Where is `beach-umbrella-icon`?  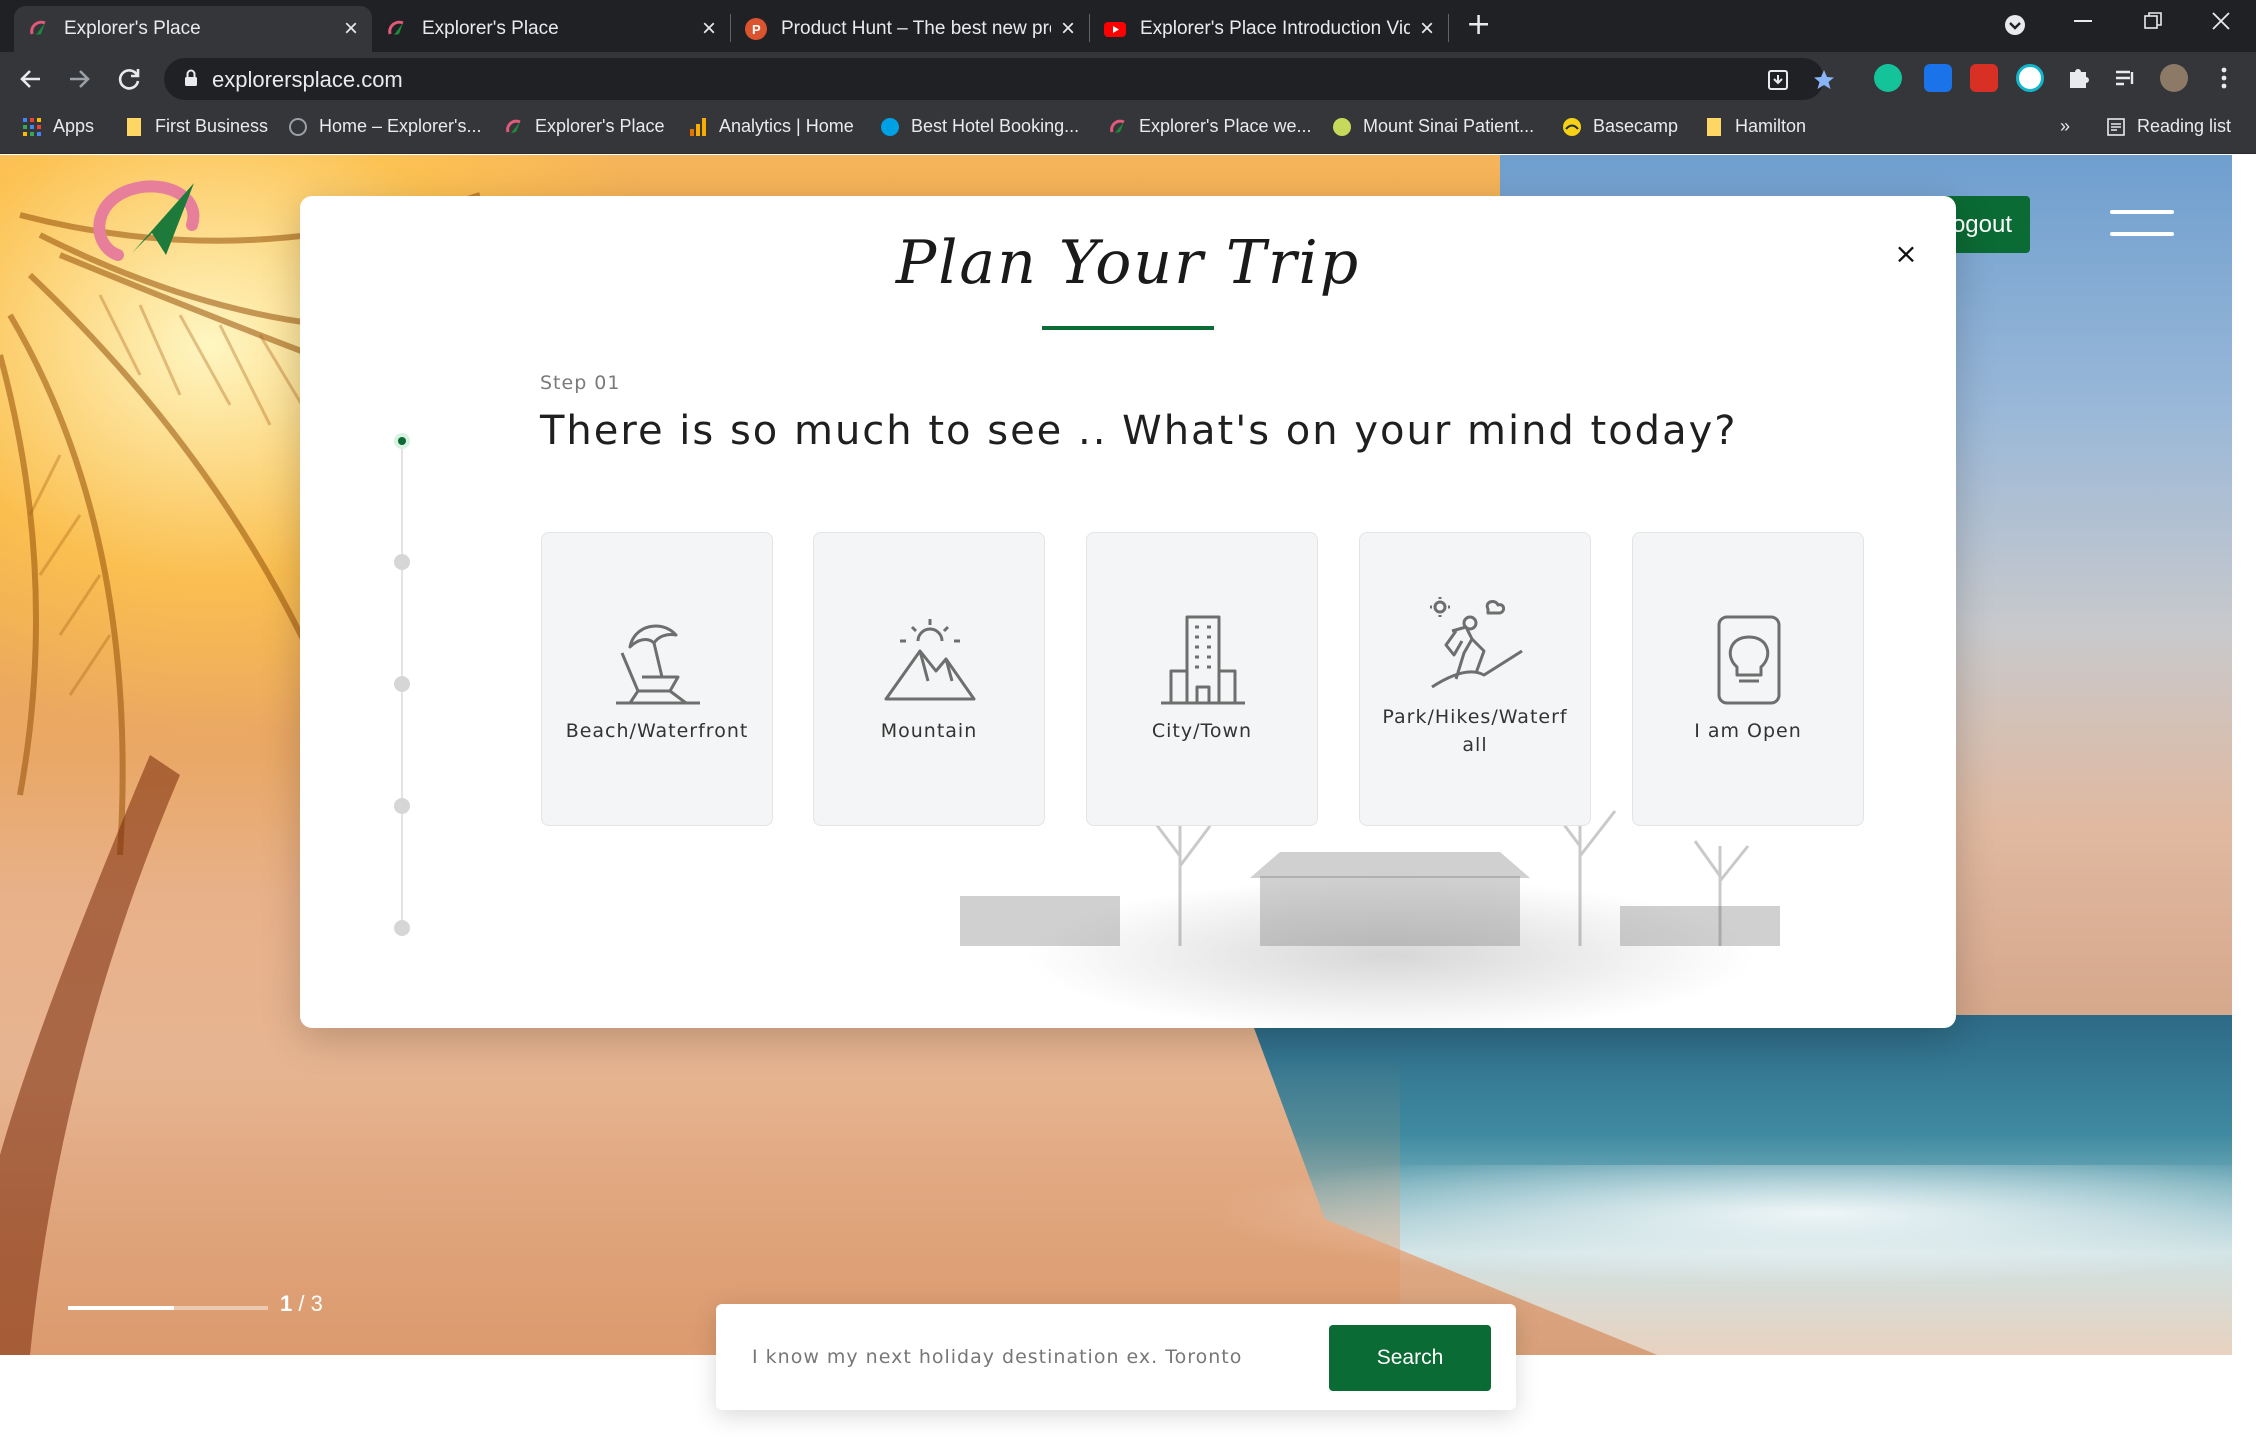
beach-umbrella-icon is located at coordinates (658, 664).